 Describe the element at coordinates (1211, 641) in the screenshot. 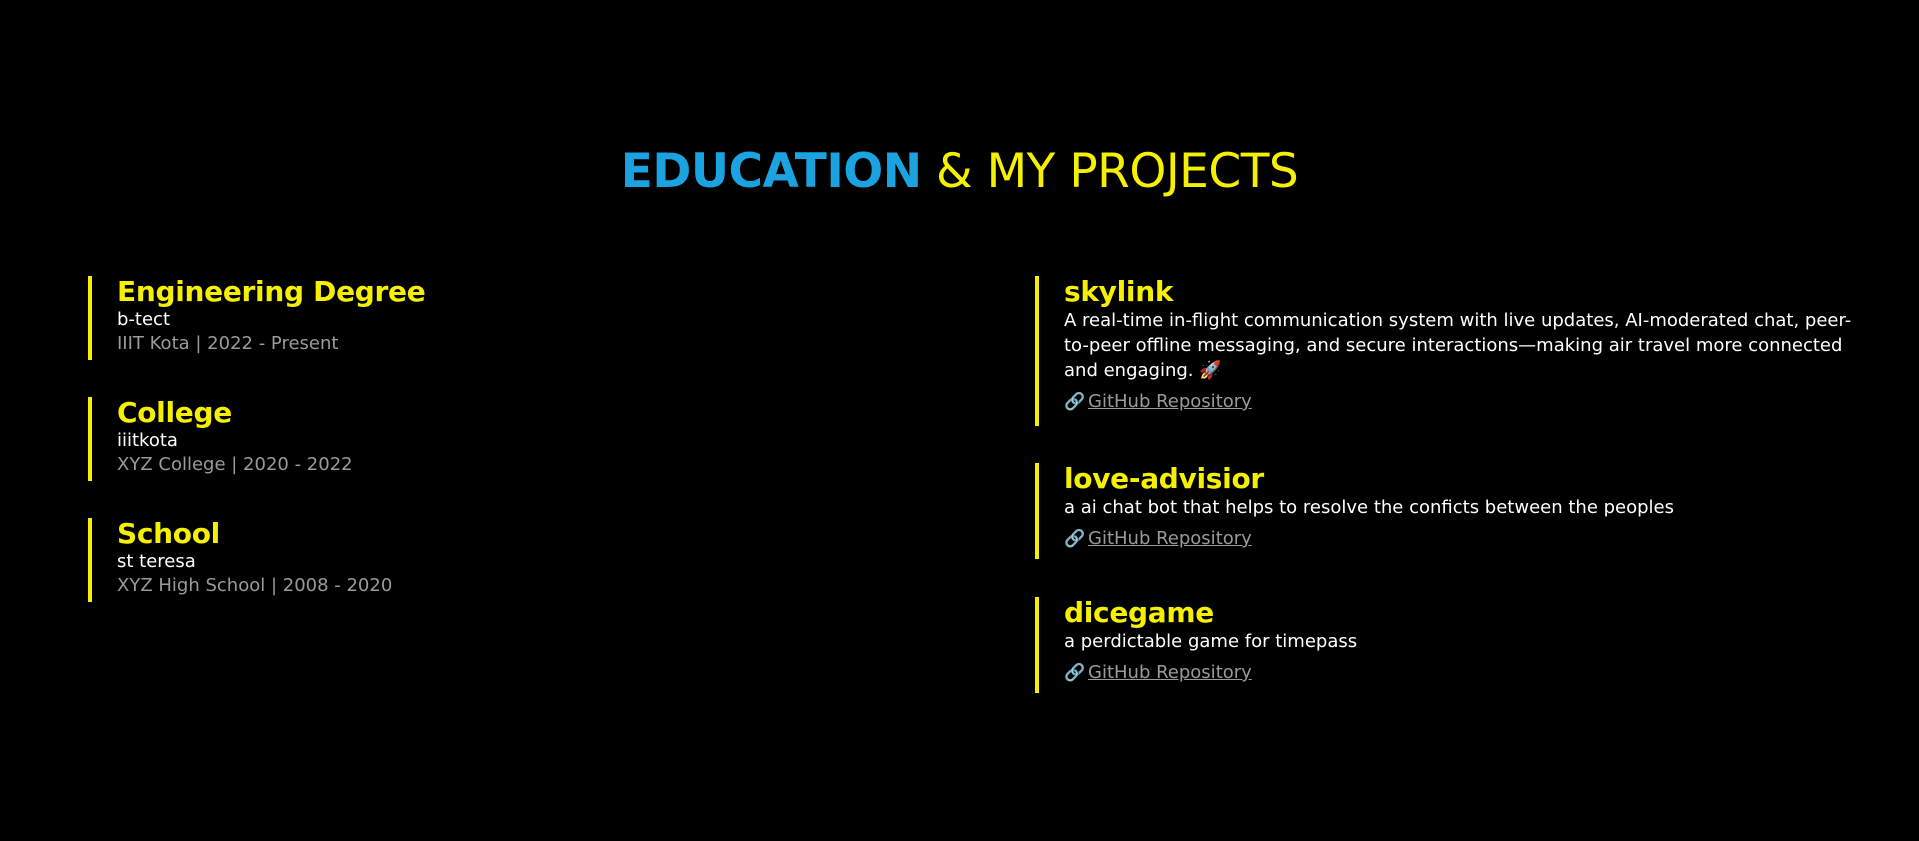

I see `project-description: a perdictable game for timepass` at that location.